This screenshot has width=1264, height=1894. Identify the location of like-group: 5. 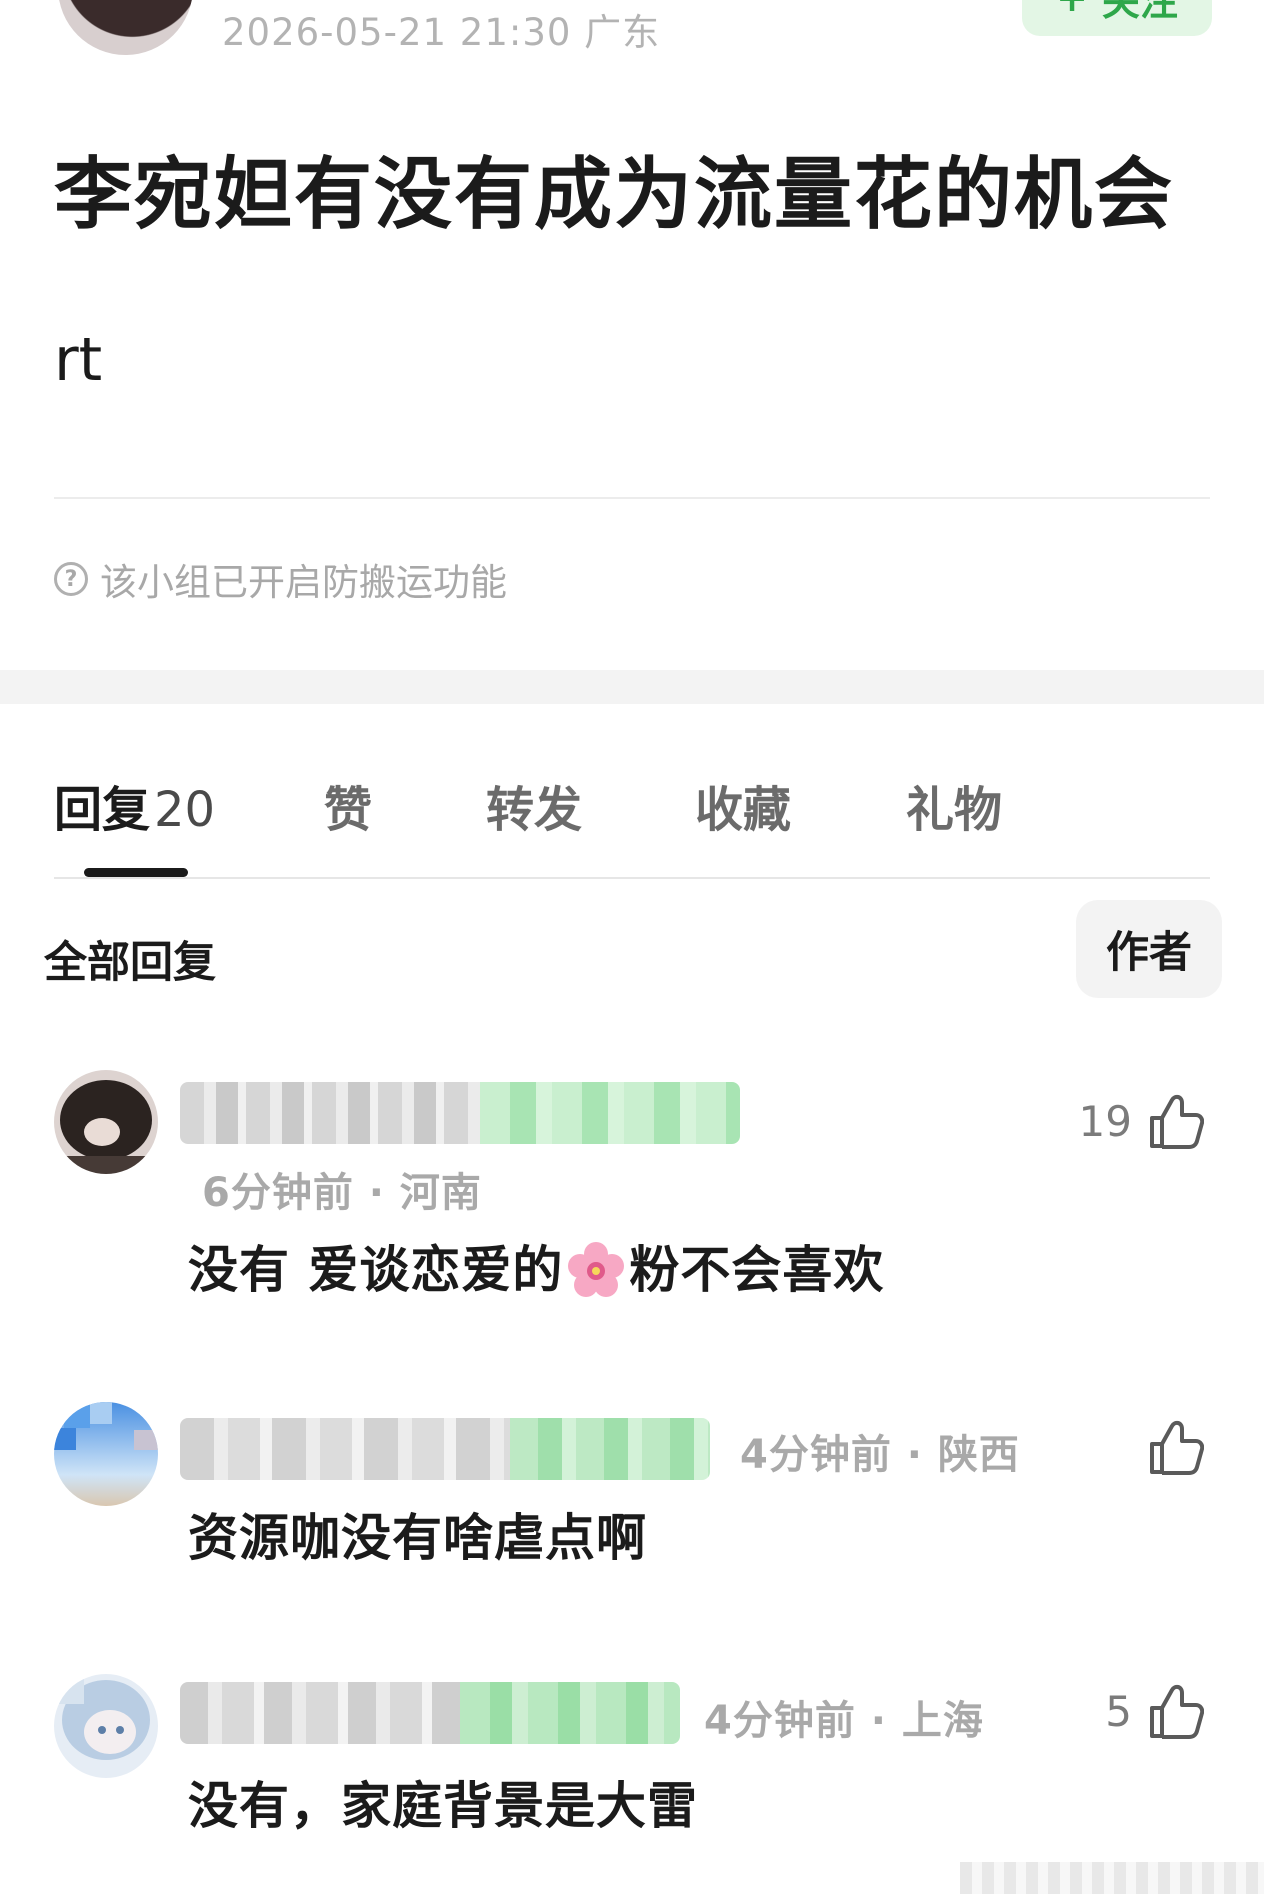
(1154, 1711).